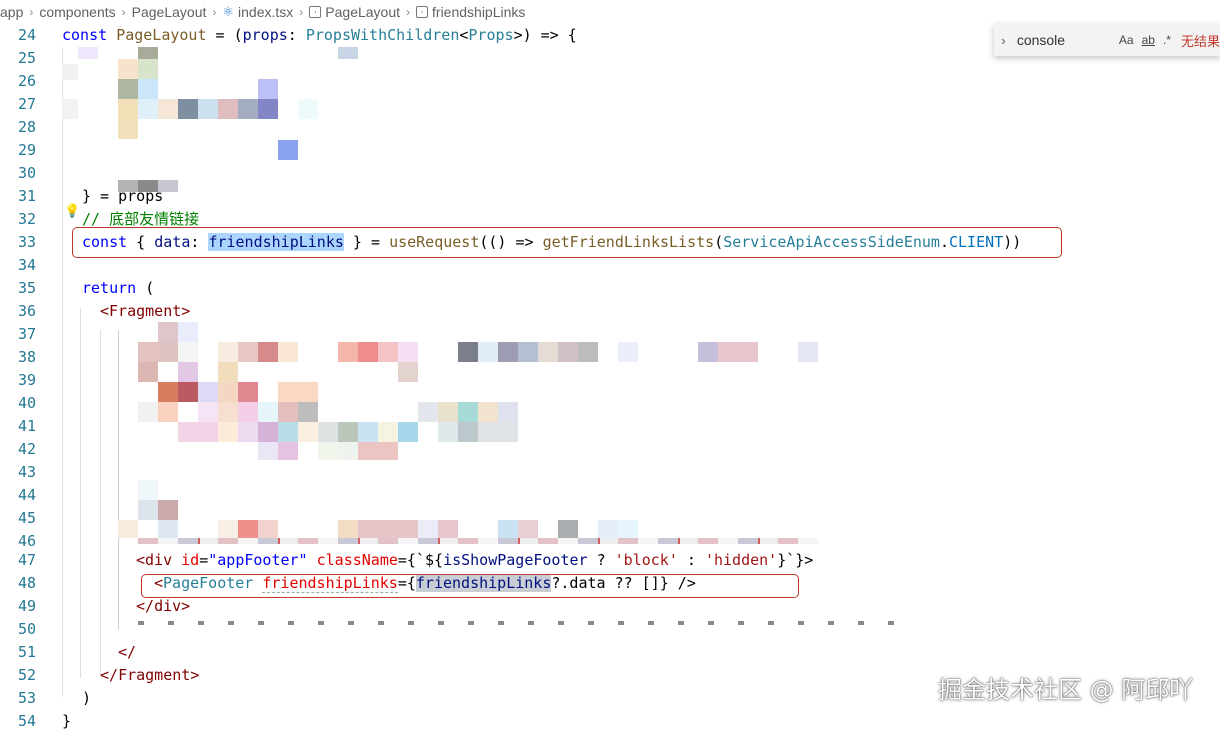  What do you see at coordinates (610, 606) in the screenshot?
I see `code-line: 49 </div>` at bounding box center [610, 606].